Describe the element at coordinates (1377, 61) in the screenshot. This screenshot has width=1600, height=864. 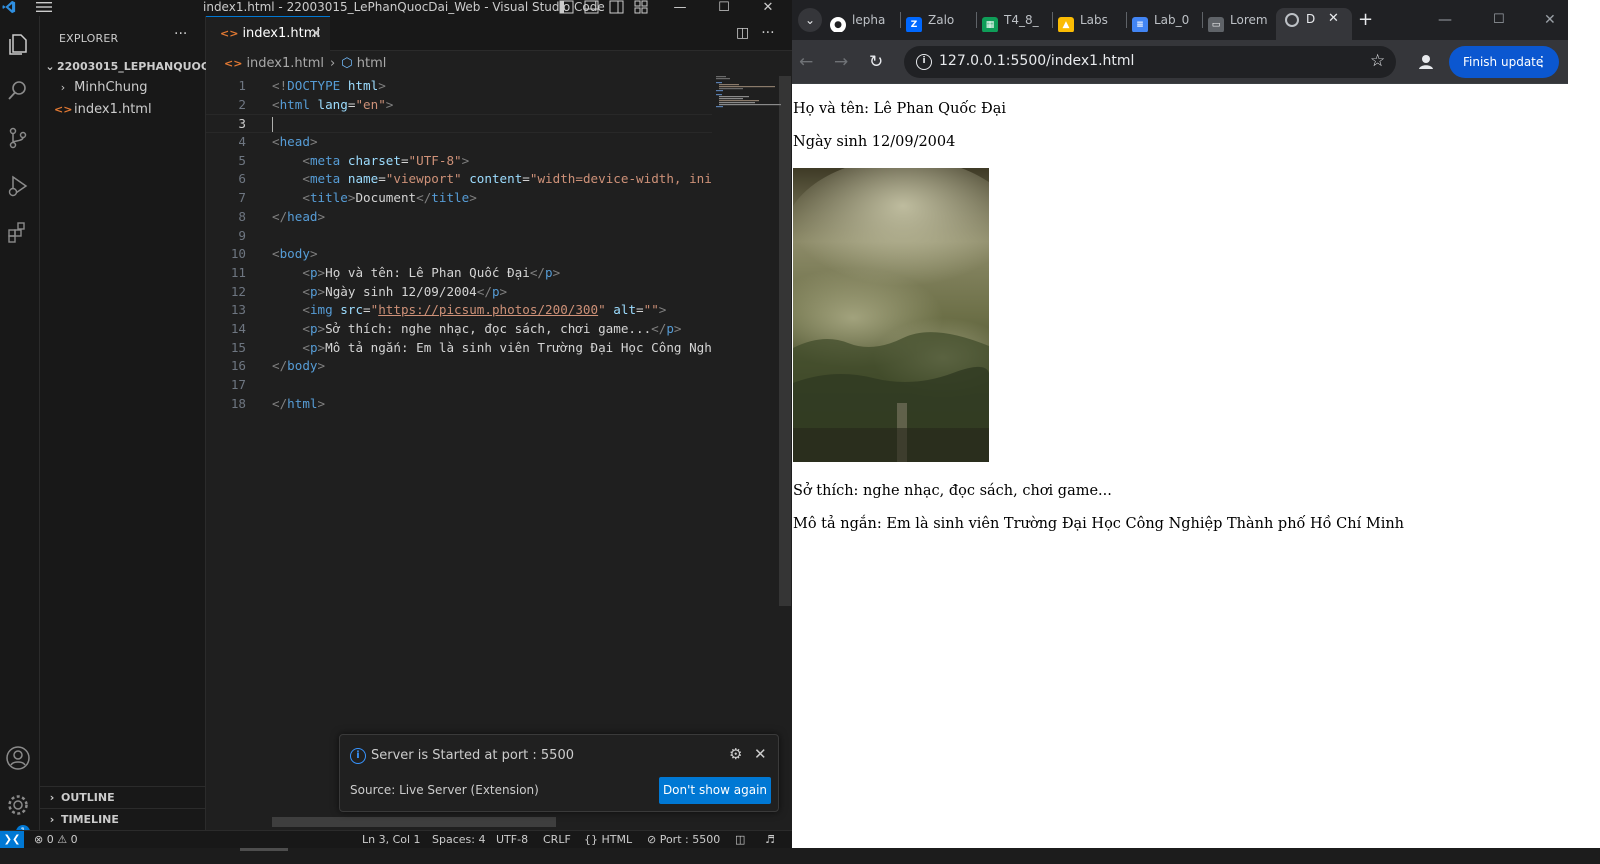
I see `bookmark-star-icon: ☆` at that location.